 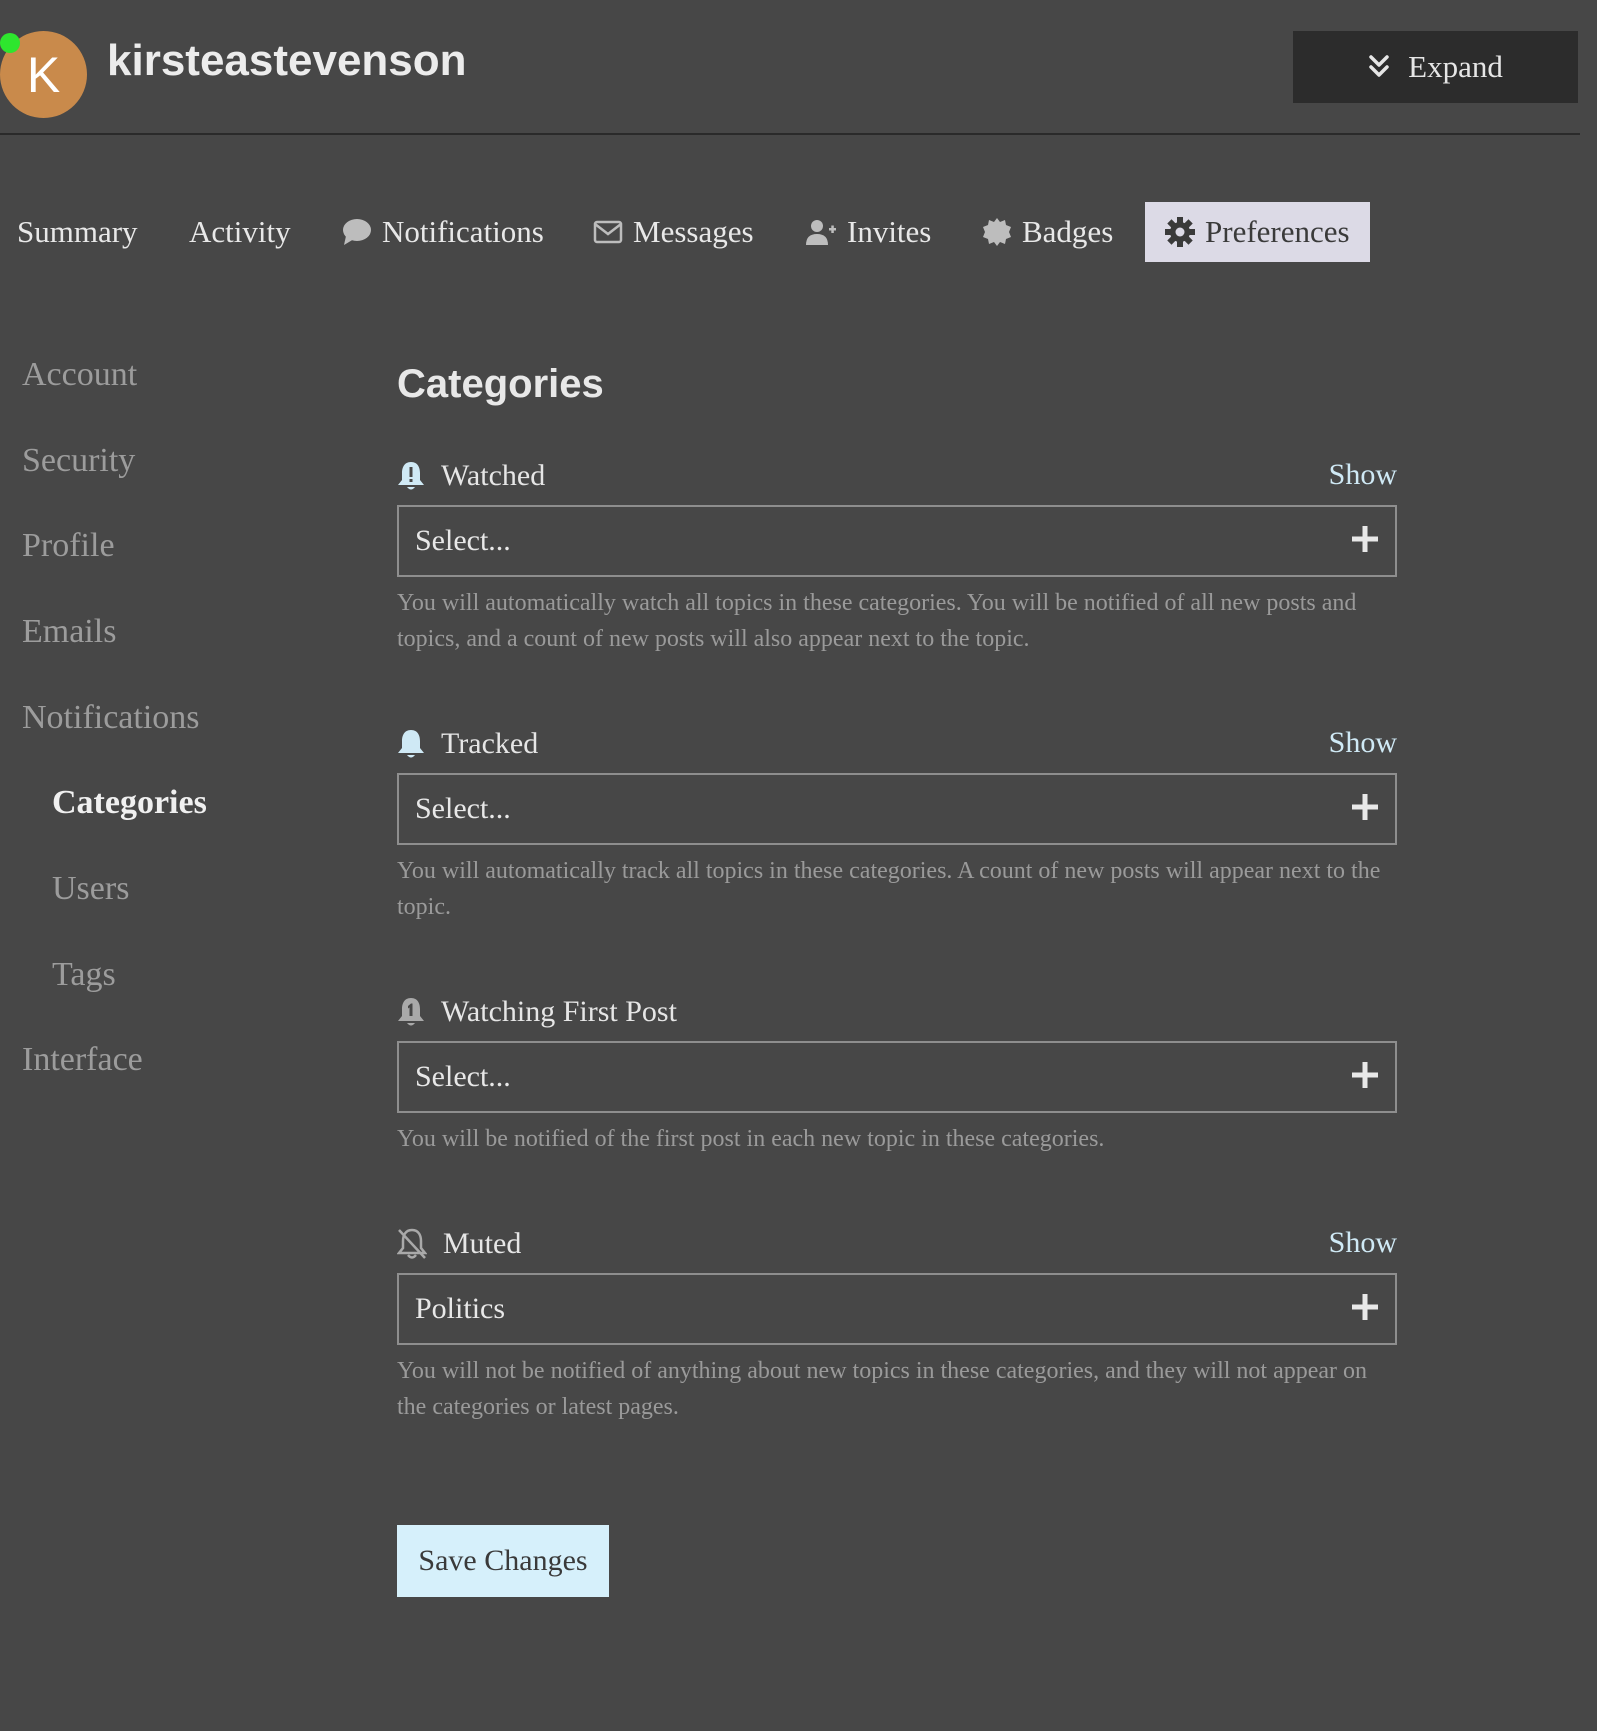 I want to click on watched-show-link: Show, so click(x=1337, y=475).